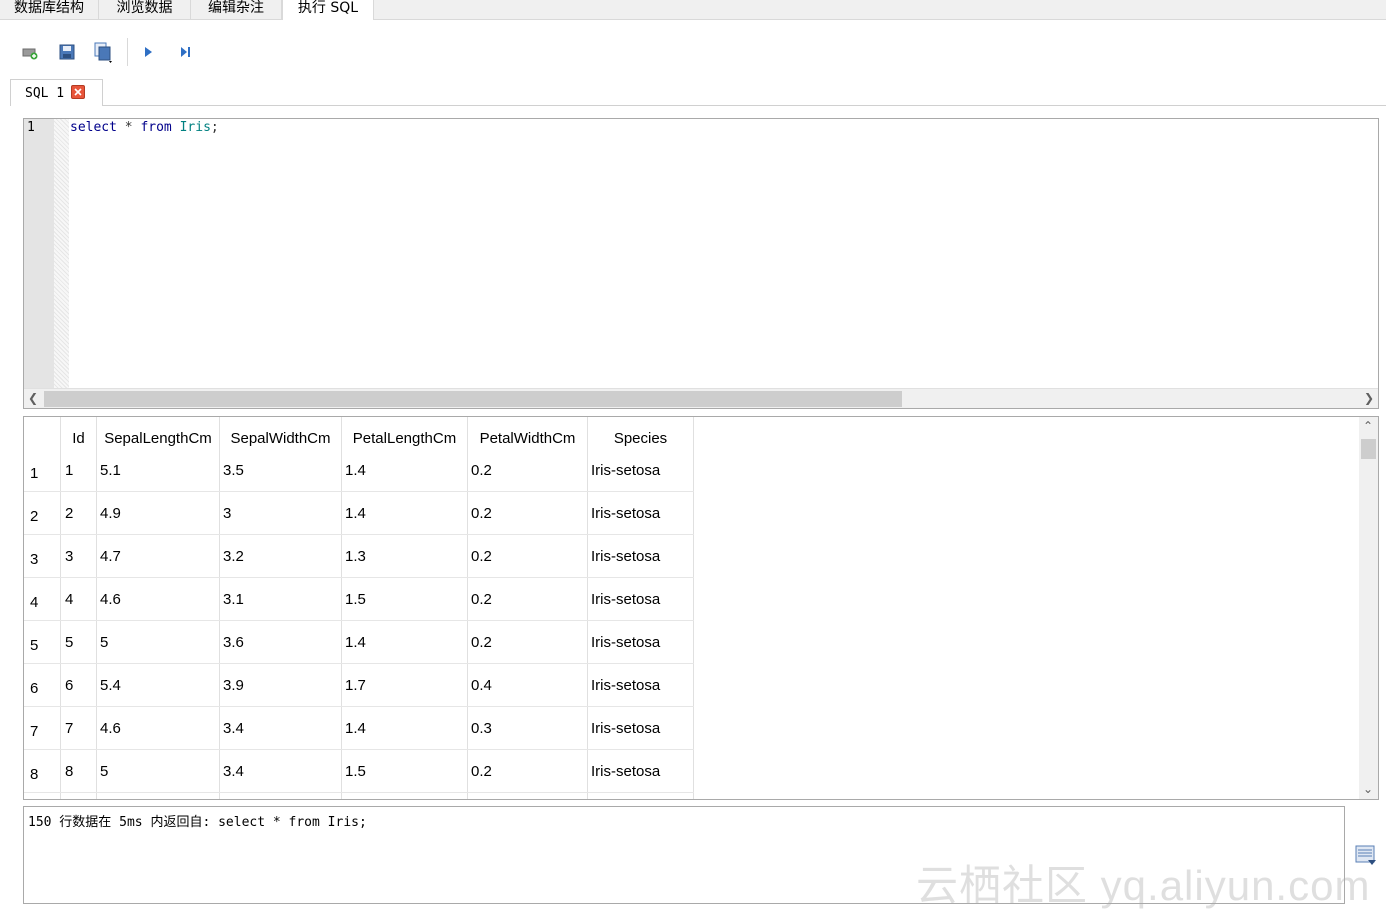 The width and height of the screenshot is (1386, 915). I want to click on table-cell: 3.9, so click(280, 685).